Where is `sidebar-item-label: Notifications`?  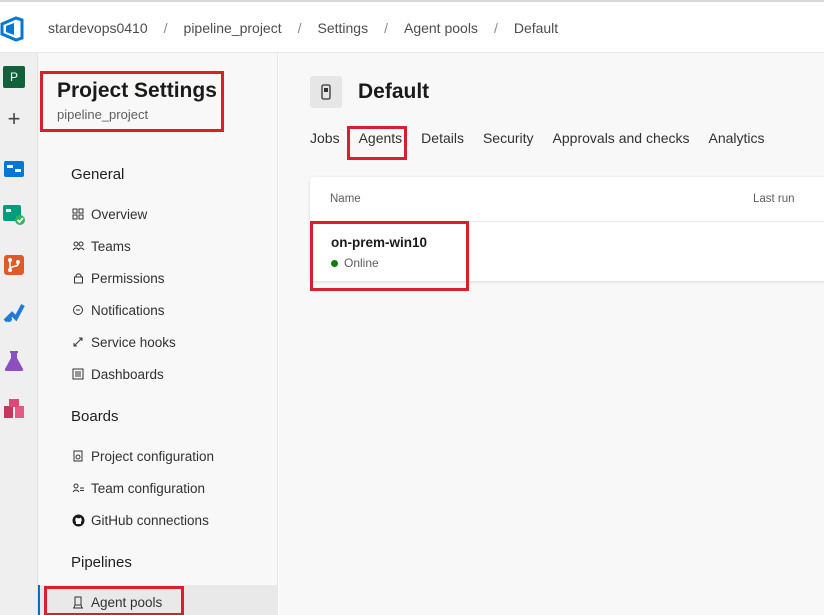 sidebar-item-label: Notifications is located at coordinates (128, 310).